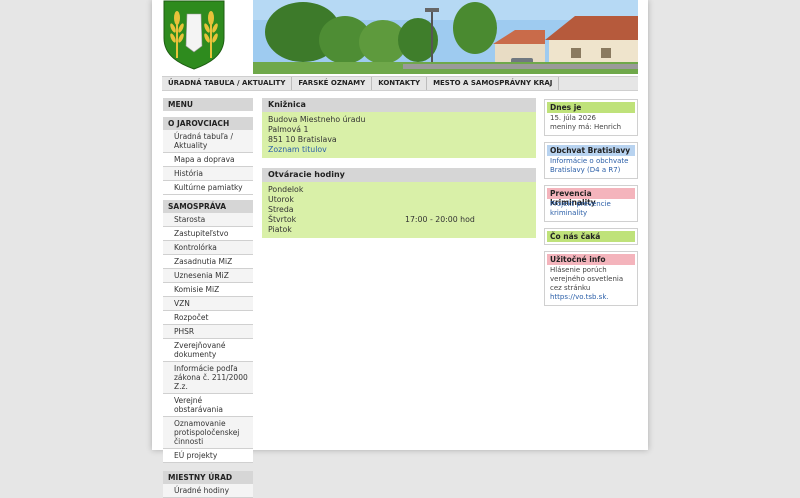 The height and width of the screenshot is (498, 800). Describe the element at coordinates (580, 208) in the screenshot. I see `crime-prevention-link: Projekt prevencie kriminality` at that location.